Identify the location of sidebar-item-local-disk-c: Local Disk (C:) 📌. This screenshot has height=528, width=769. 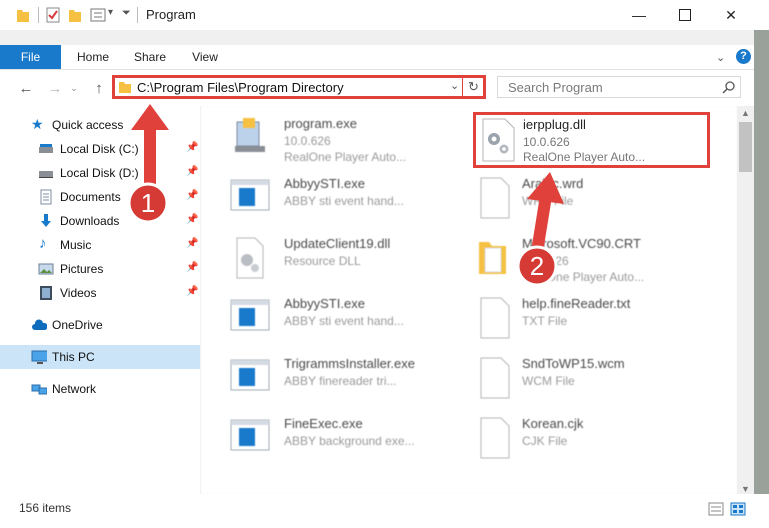
(100, 149).